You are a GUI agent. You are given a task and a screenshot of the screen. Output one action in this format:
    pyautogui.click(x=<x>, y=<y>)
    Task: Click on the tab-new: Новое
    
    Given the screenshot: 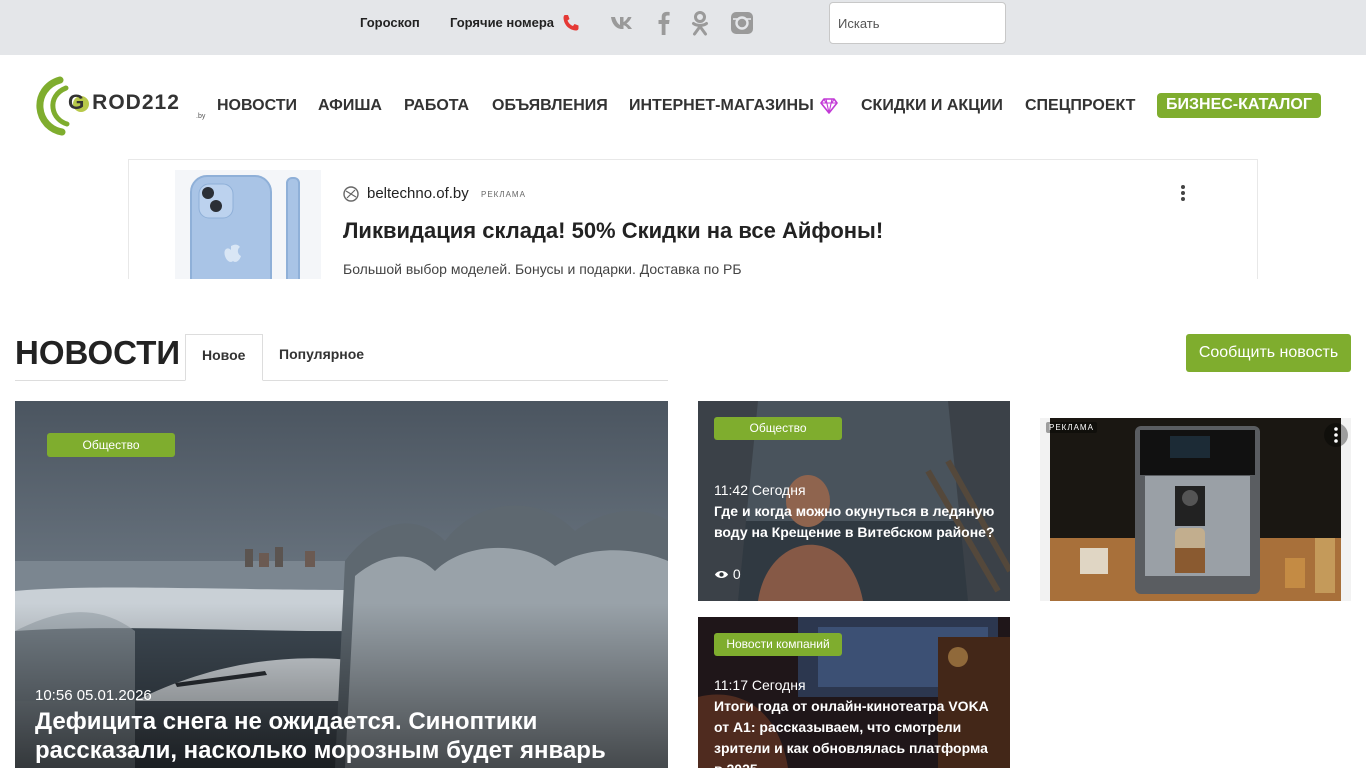 What is the action you would take?
    pyautogui.click(x=224, y=357)
    